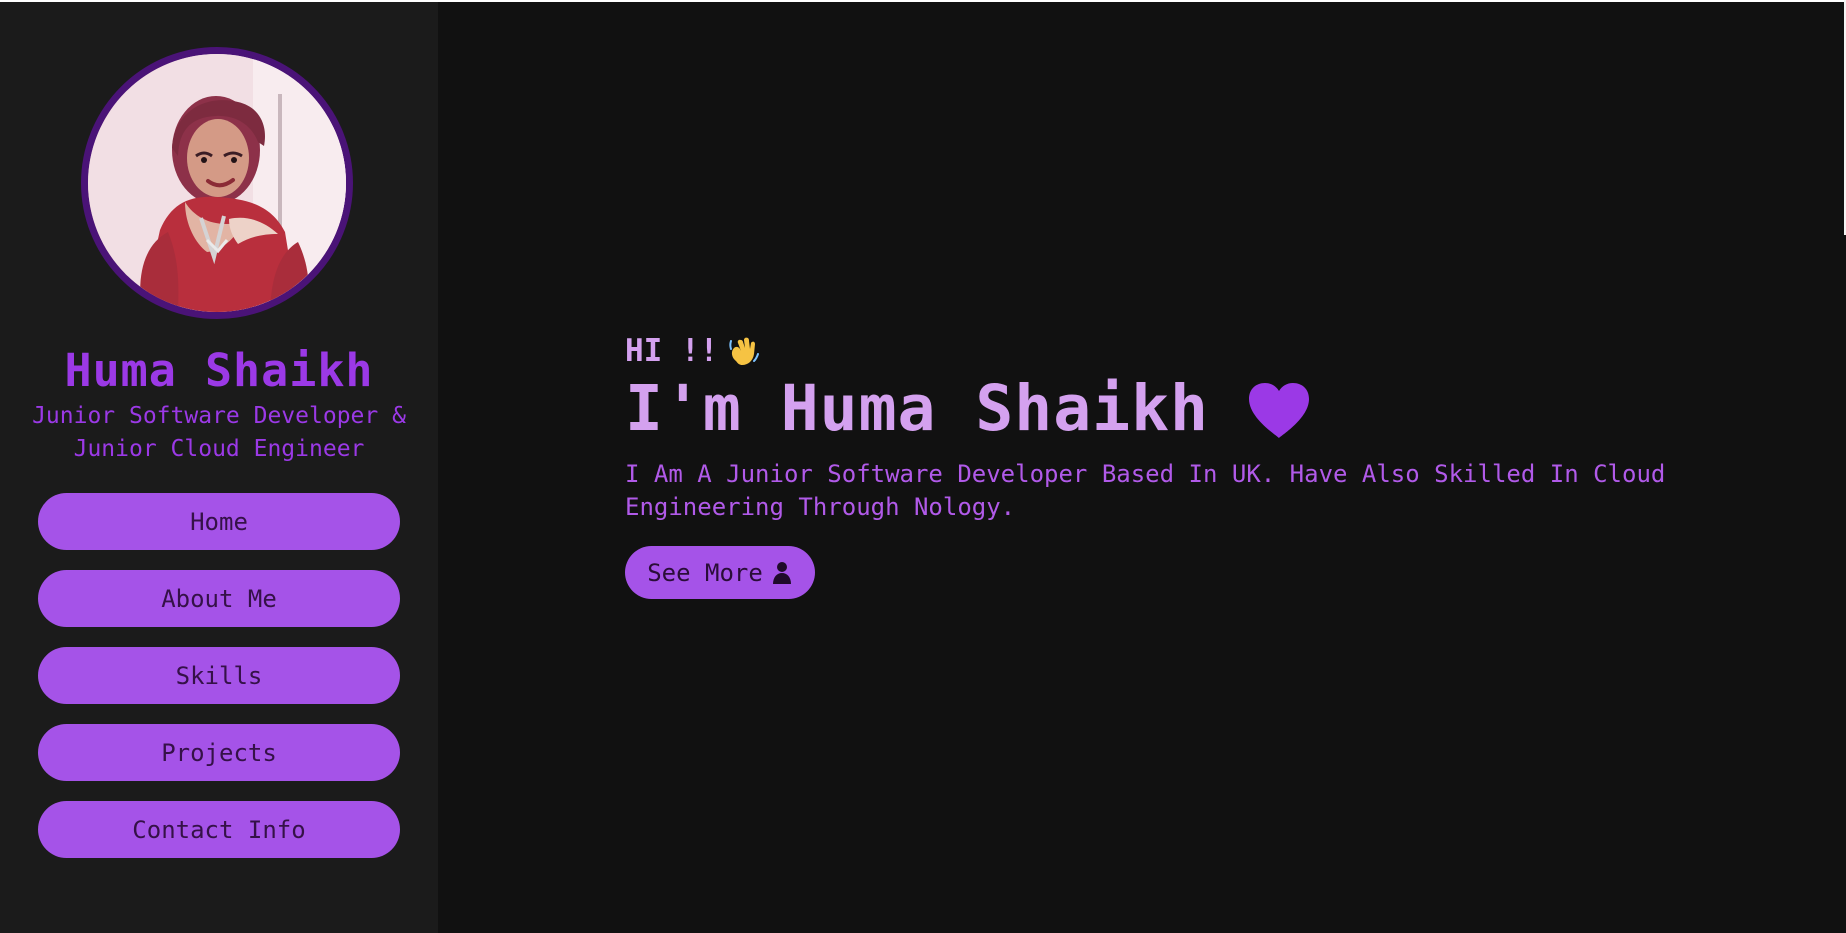 The image size is (1846, 933). Describe the element at coordinates (1279, 411) in the screenshot. I see `heart-icon` at that location.